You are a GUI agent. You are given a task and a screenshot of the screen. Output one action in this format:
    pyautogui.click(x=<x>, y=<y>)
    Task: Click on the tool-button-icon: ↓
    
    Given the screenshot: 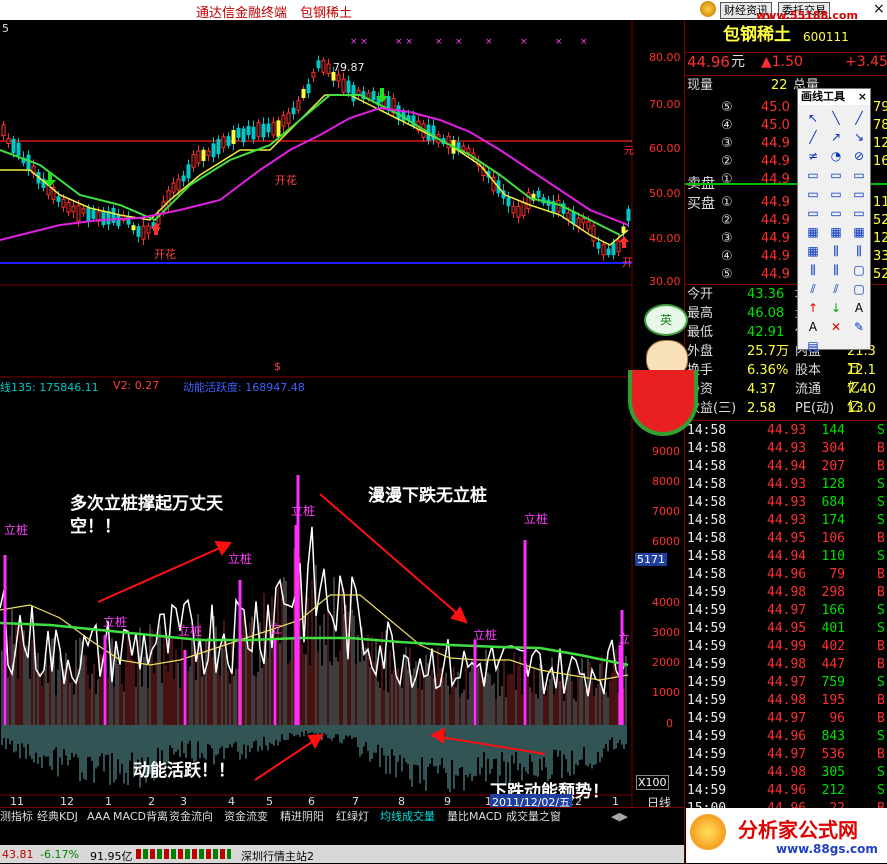 What is the action you would take?
    pyautogui.click(x=836, y=308)
    